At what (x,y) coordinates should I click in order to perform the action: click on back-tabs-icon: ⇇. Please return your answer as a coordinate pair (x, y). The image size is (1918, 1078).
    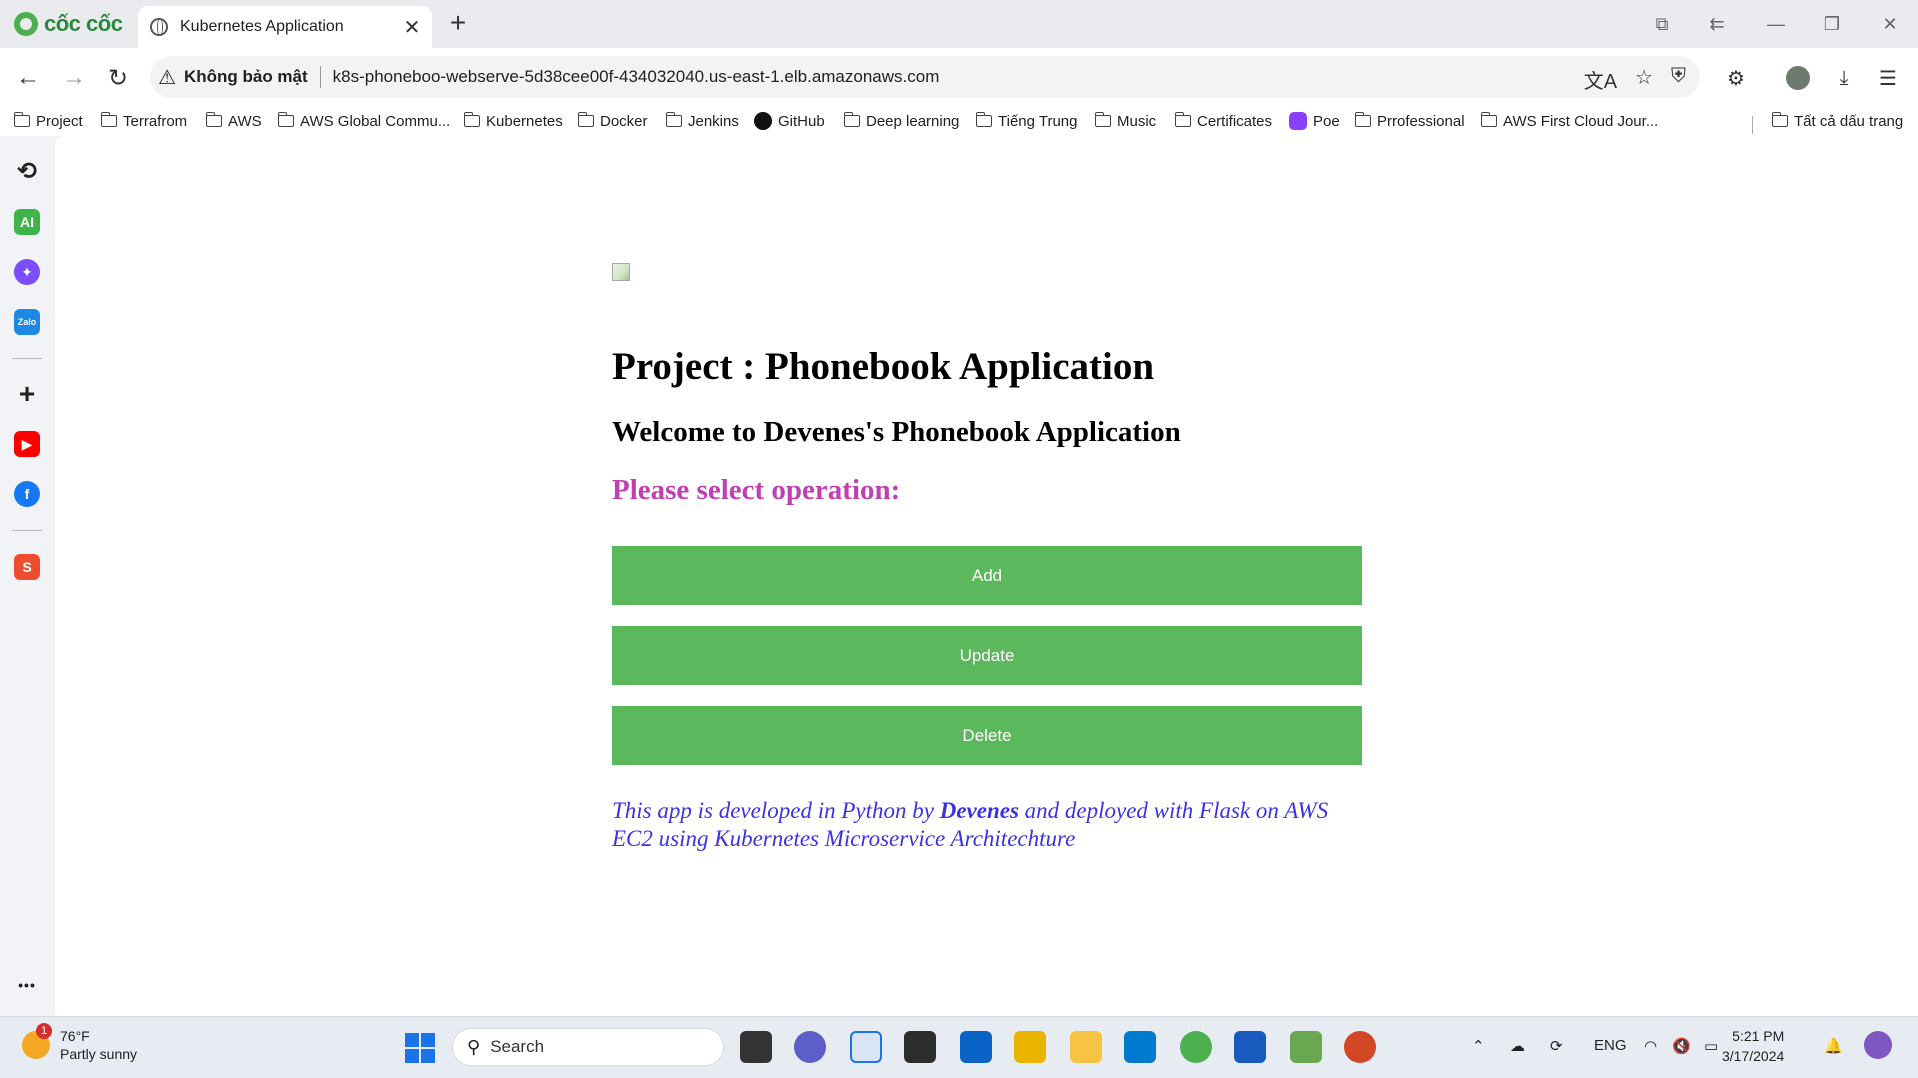
    Looking at the image, I should click on (1717, 24).